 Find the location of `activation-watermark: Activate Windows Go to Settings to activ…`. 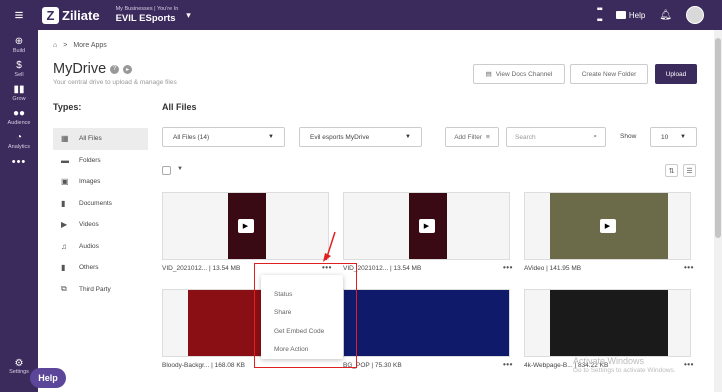

activation-watermark: Activate Windows Go to Settings to activ… is located at coordinates (624, 365).